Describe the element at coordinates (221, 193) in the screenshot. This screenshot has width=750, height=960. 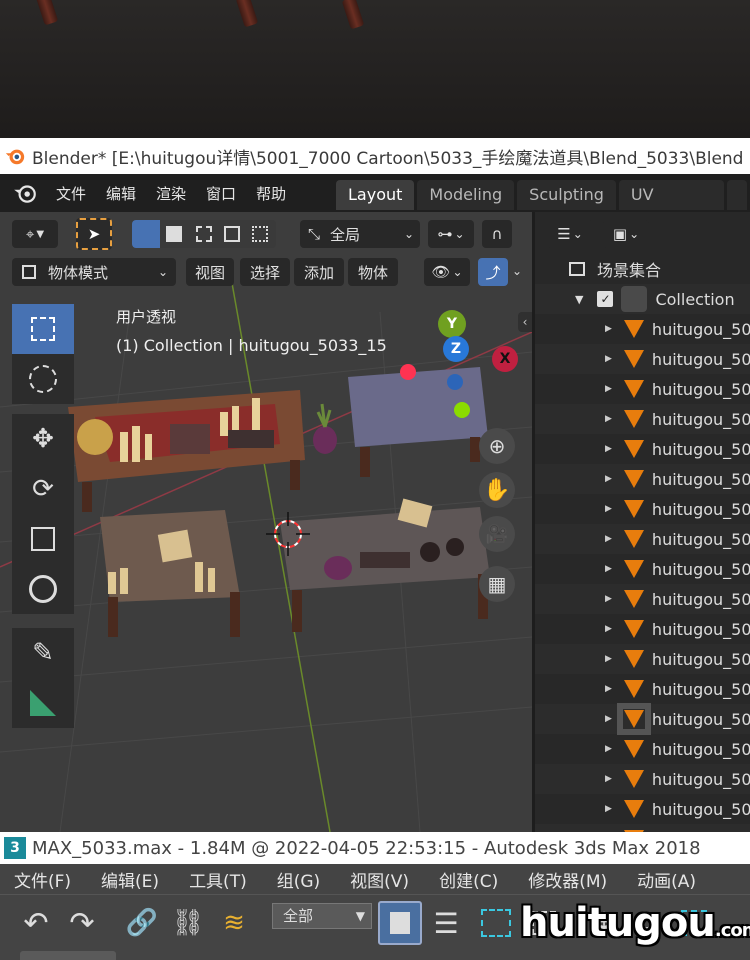
I see `menu-window: 窗口` at that location.